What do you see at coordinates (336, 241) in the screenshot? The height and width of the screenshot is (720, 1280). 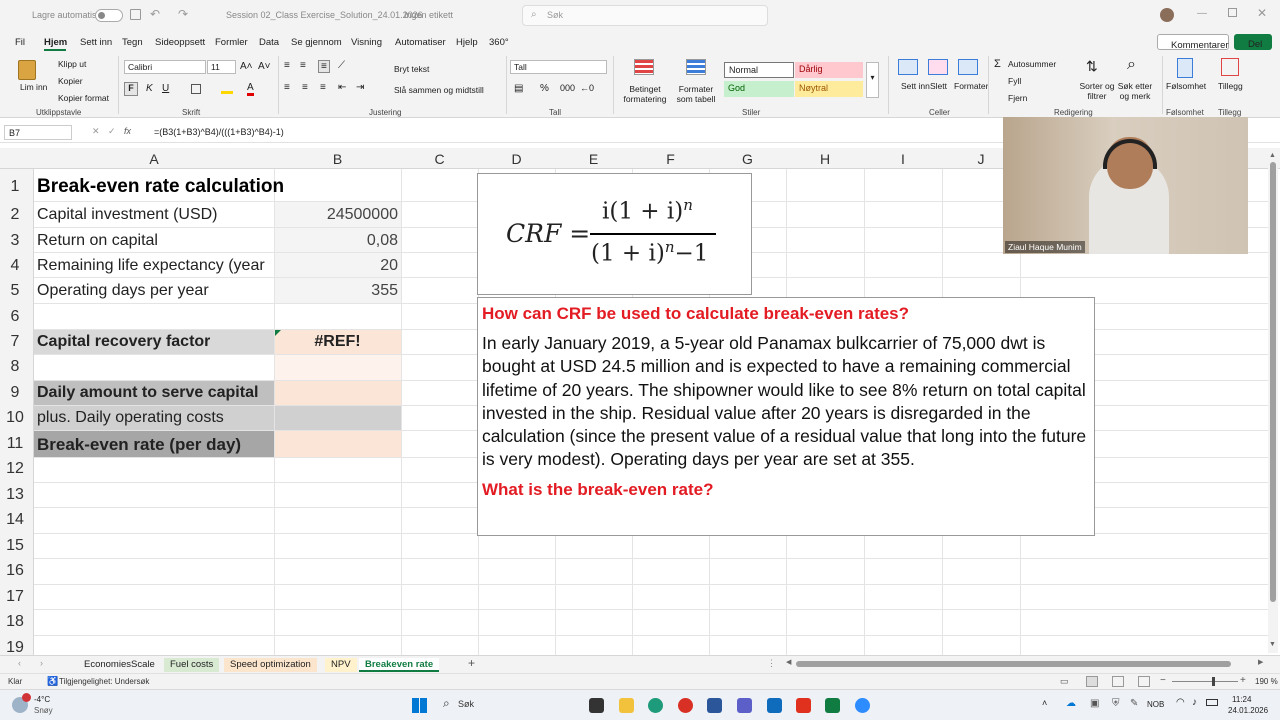 I see `cell-b3: 0,08` at bounding box center [336, 241].